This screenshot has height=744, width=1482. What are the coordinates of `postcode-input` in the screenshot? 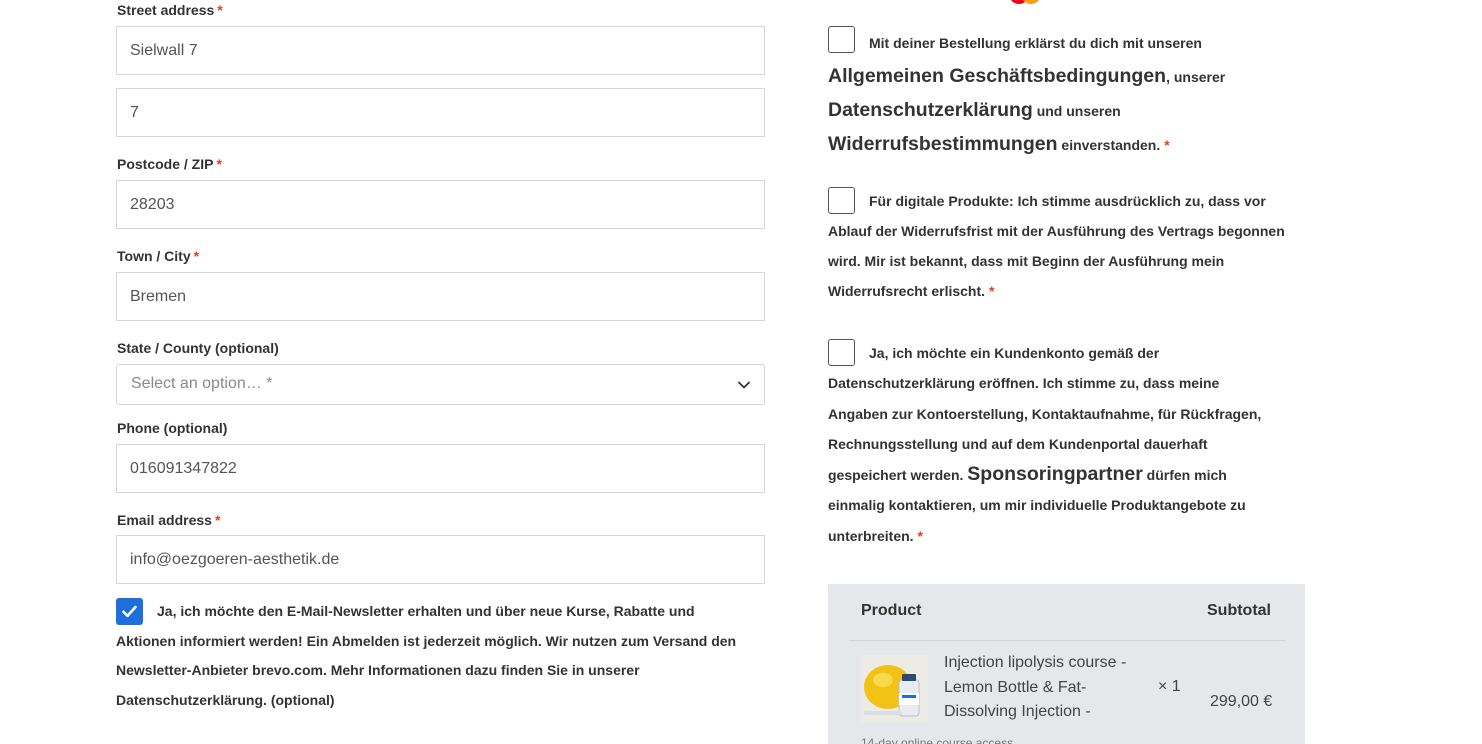 It's located at (440, 204).